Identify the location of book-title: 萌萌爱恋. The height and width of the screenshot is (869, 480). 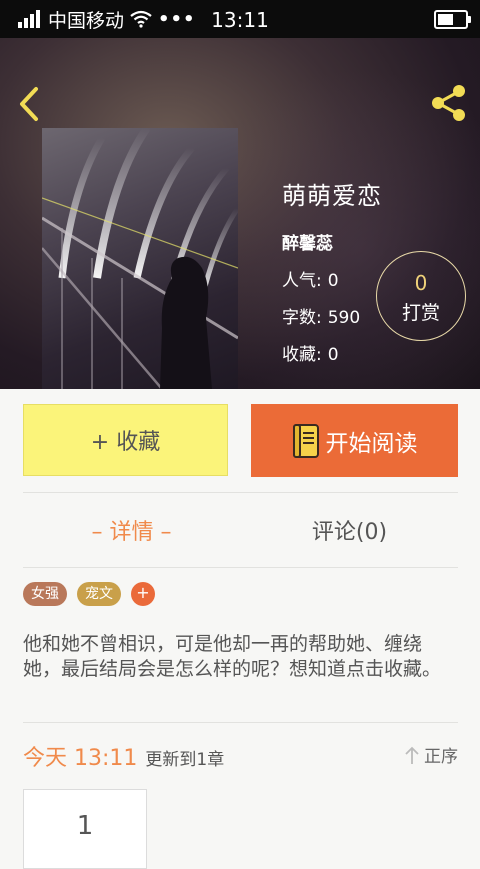
(332, 196).